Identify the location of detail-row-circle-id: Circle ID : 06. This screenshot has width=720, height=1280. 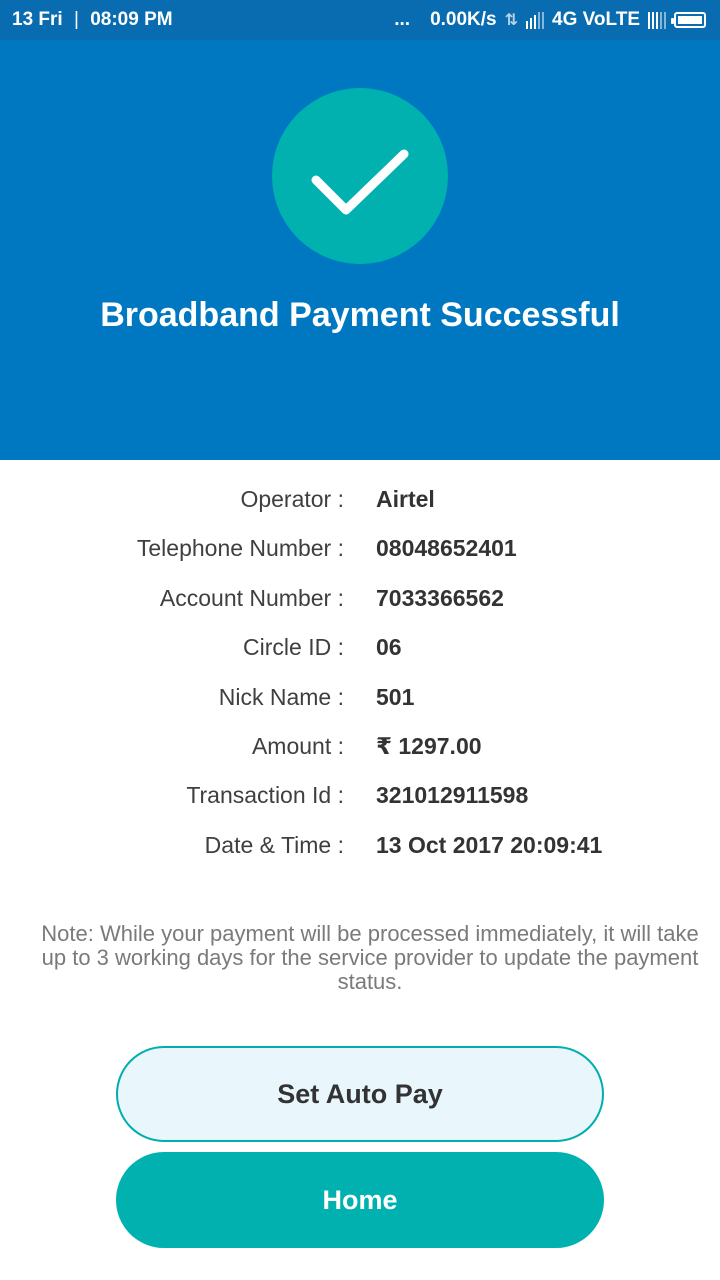
(360, 647).